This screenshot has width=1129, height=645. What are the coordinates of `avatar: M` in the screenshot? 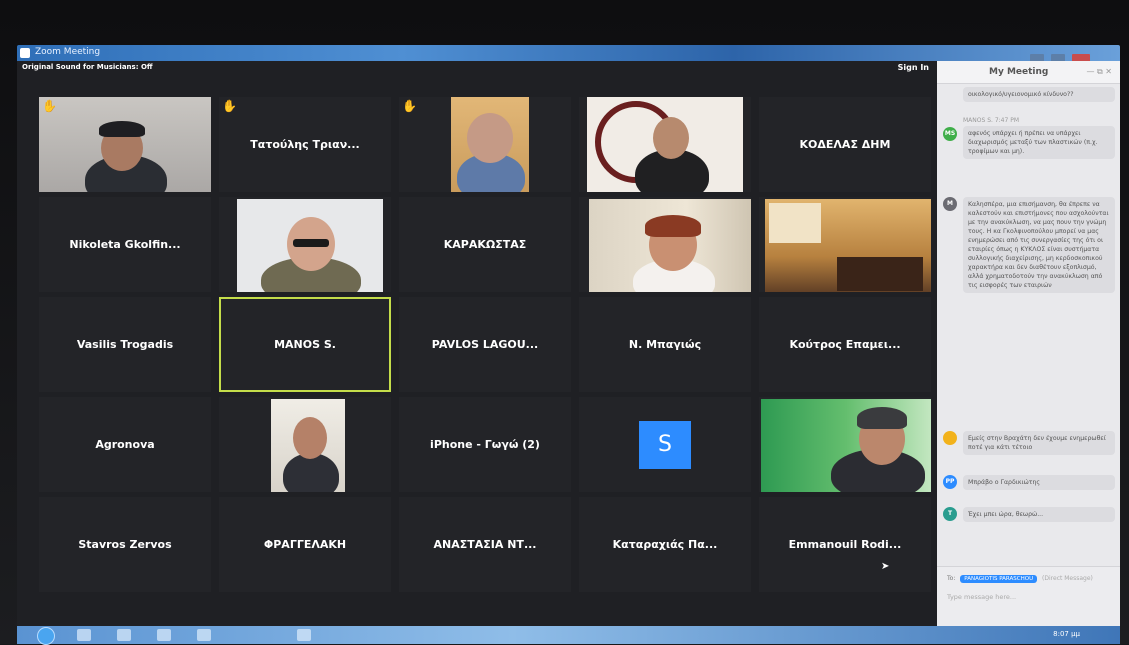 It's located at (950, 204).